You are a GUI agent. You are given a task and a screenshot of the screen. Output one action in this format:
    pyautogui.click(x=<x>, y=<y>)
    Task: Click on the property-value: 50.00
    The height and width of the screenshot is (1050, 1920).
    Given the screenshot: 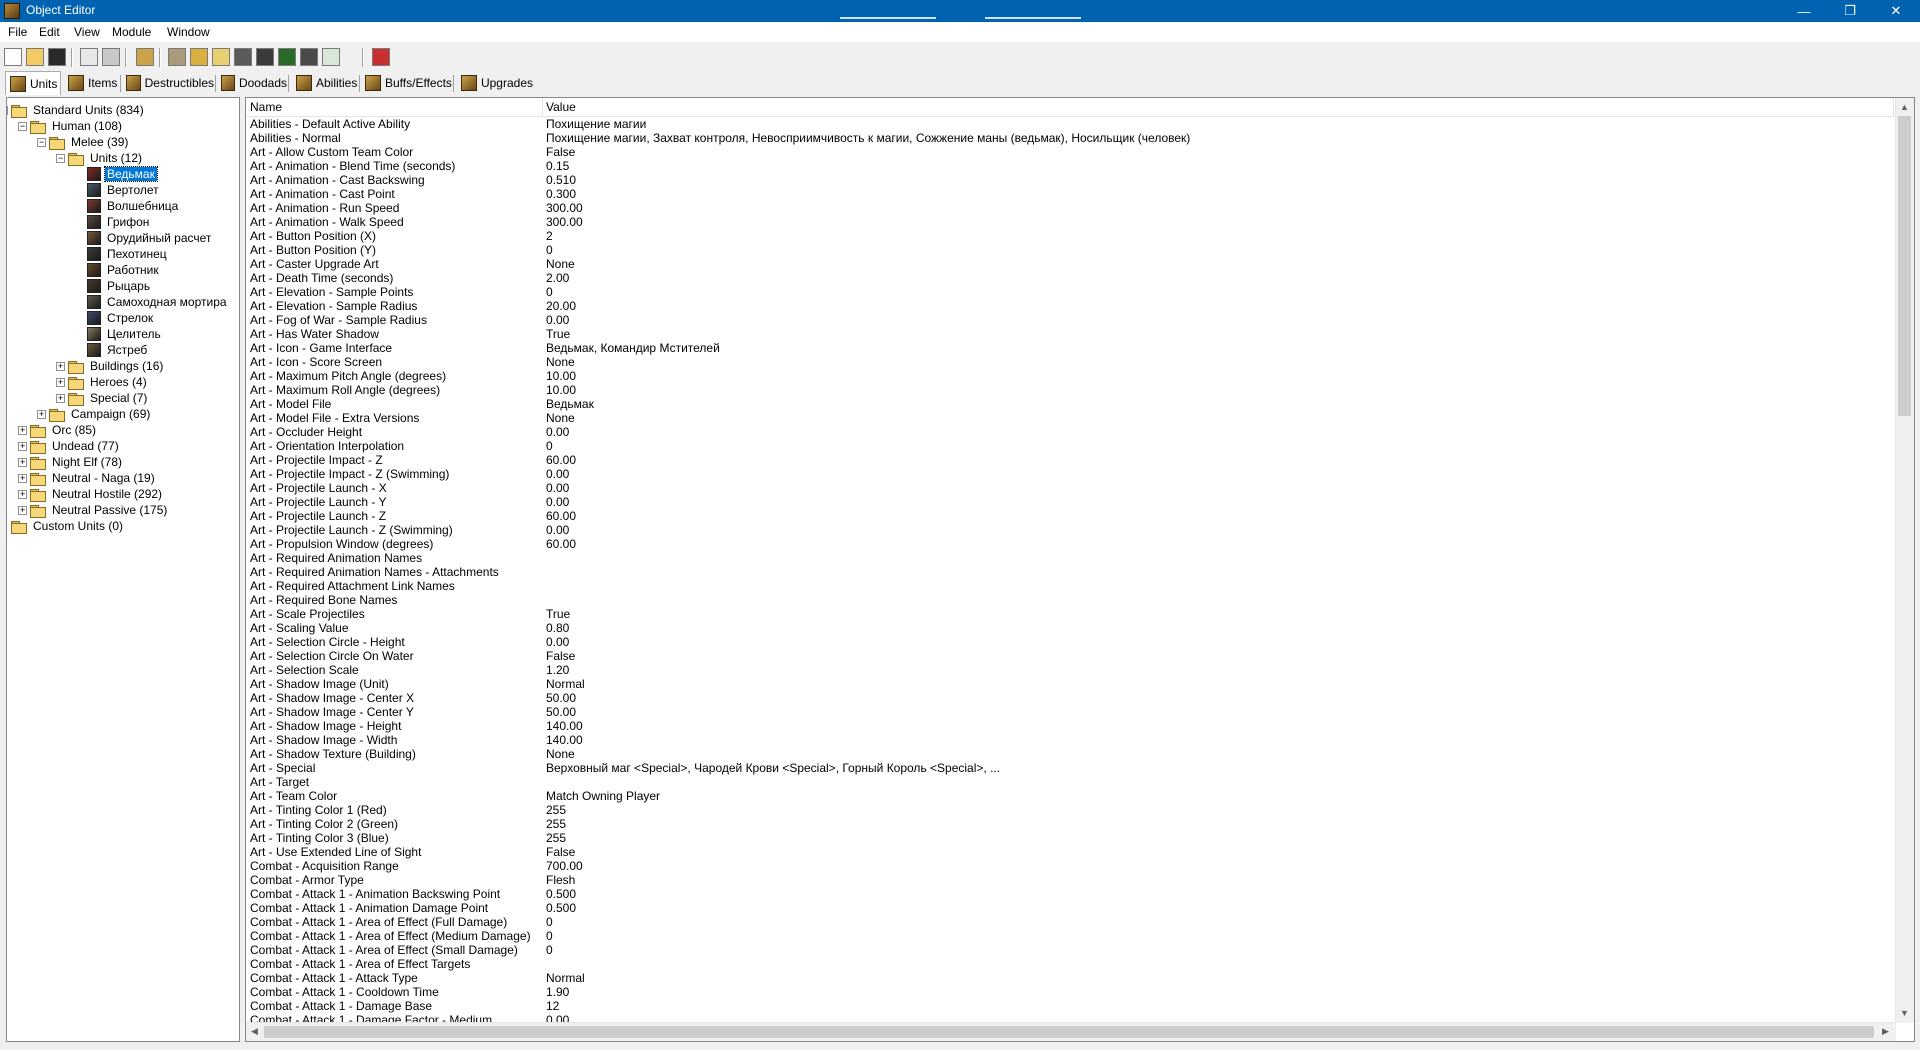 What is the action you would take?
    pyautogui.click(x=561, y=712)
    